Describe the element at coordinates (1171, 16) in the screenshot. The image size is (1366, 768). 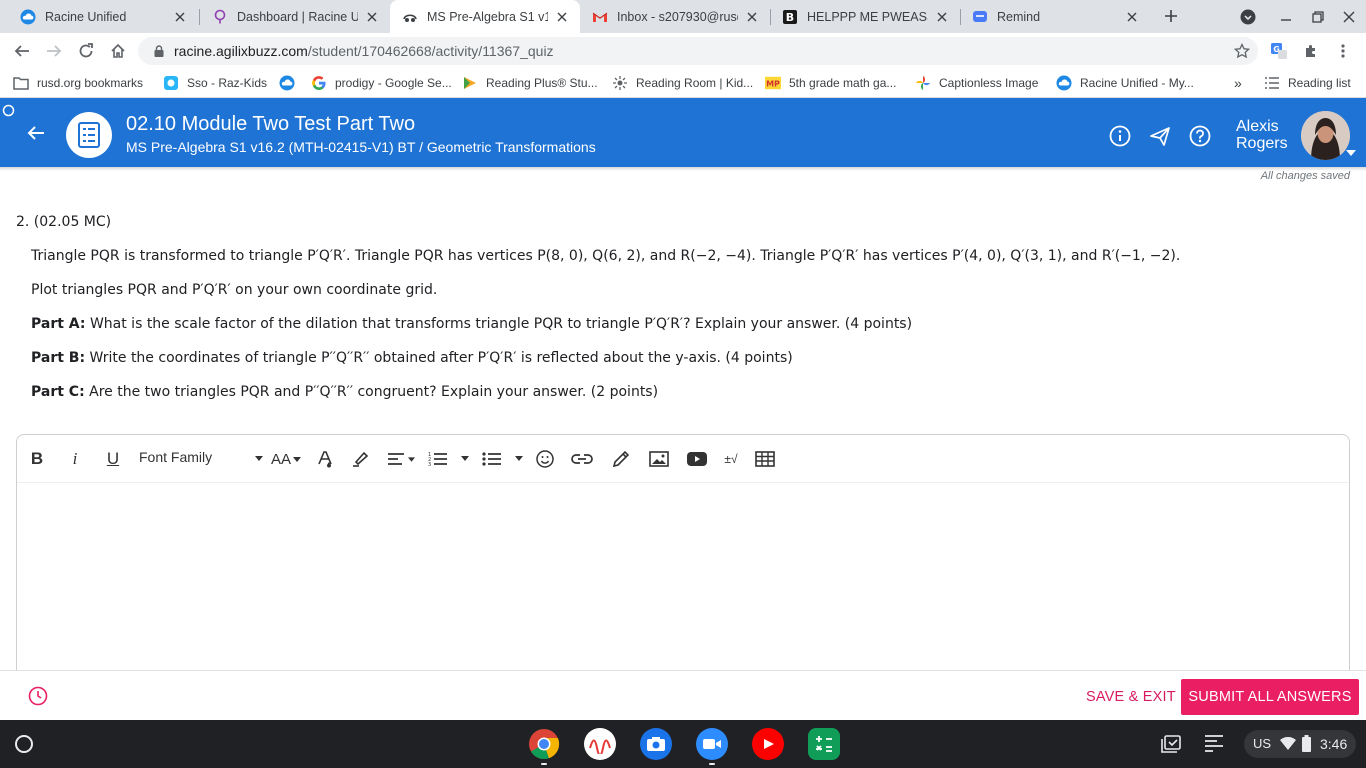
I see `new-tab-button` at that location.